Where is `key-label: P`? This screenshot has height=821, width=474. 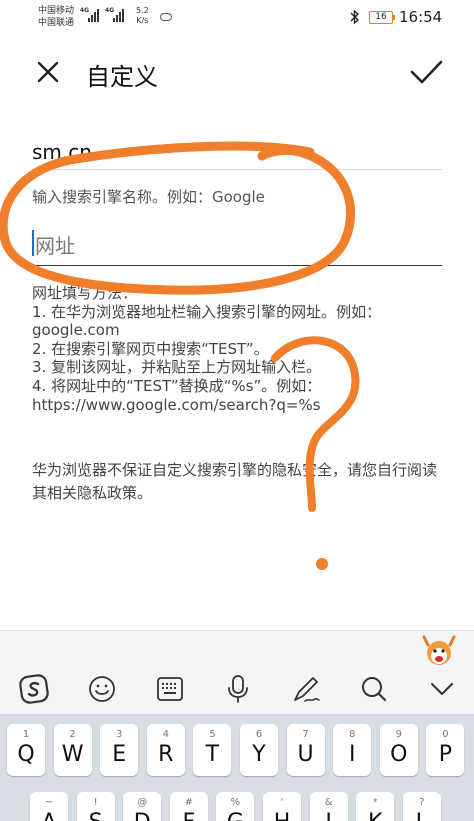
key-label: P is located at coordinates (445, 754).